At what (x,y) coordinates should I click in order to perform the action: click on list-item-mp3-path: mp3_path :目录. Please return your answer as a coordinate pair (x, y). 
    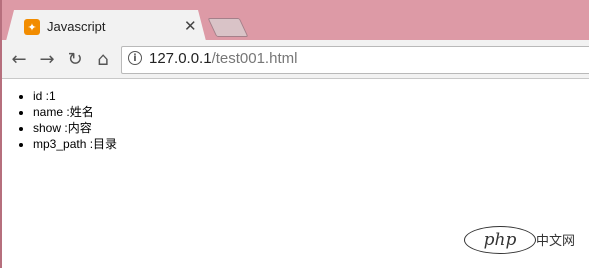
    Looking at the image, I should click on (75, 144).